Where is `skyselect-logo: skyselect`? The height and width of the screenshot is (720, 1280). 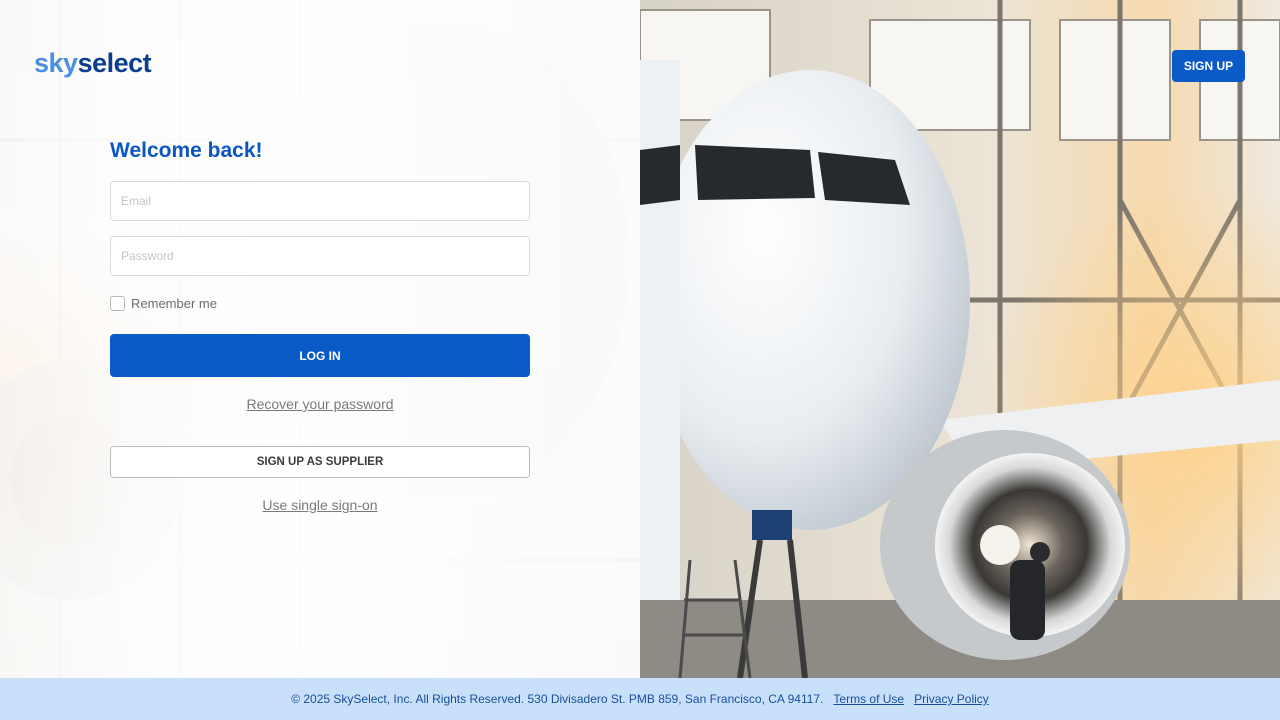 skyselect-logo: skyselect is located at coordinates (93, 63).